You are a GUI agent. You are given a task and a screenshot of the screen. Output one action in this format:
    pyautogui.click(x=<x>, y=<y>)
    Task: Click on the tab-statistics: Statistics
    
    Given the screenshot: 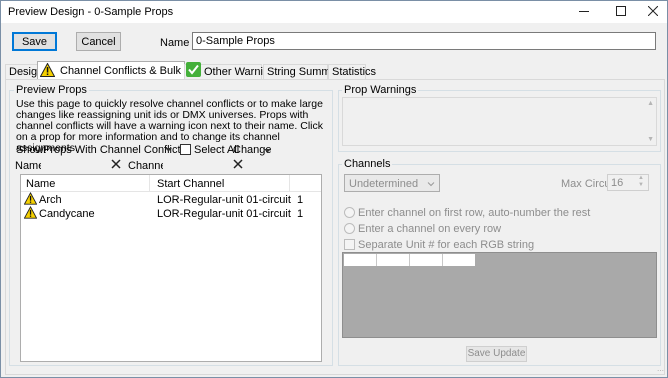 What is the action you would take?
    pyautogui.click(x=352, y=71)
    